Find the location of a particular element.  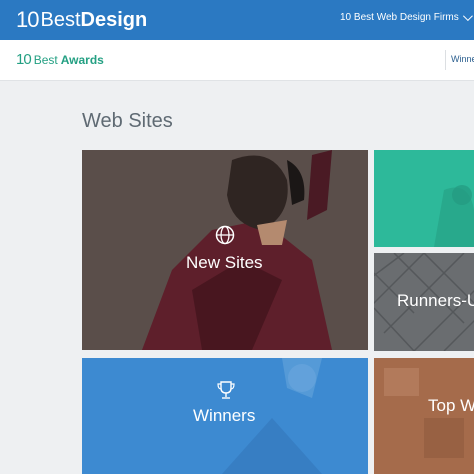

sub-logo-awards: Awards is located at coordinates (82, 59).